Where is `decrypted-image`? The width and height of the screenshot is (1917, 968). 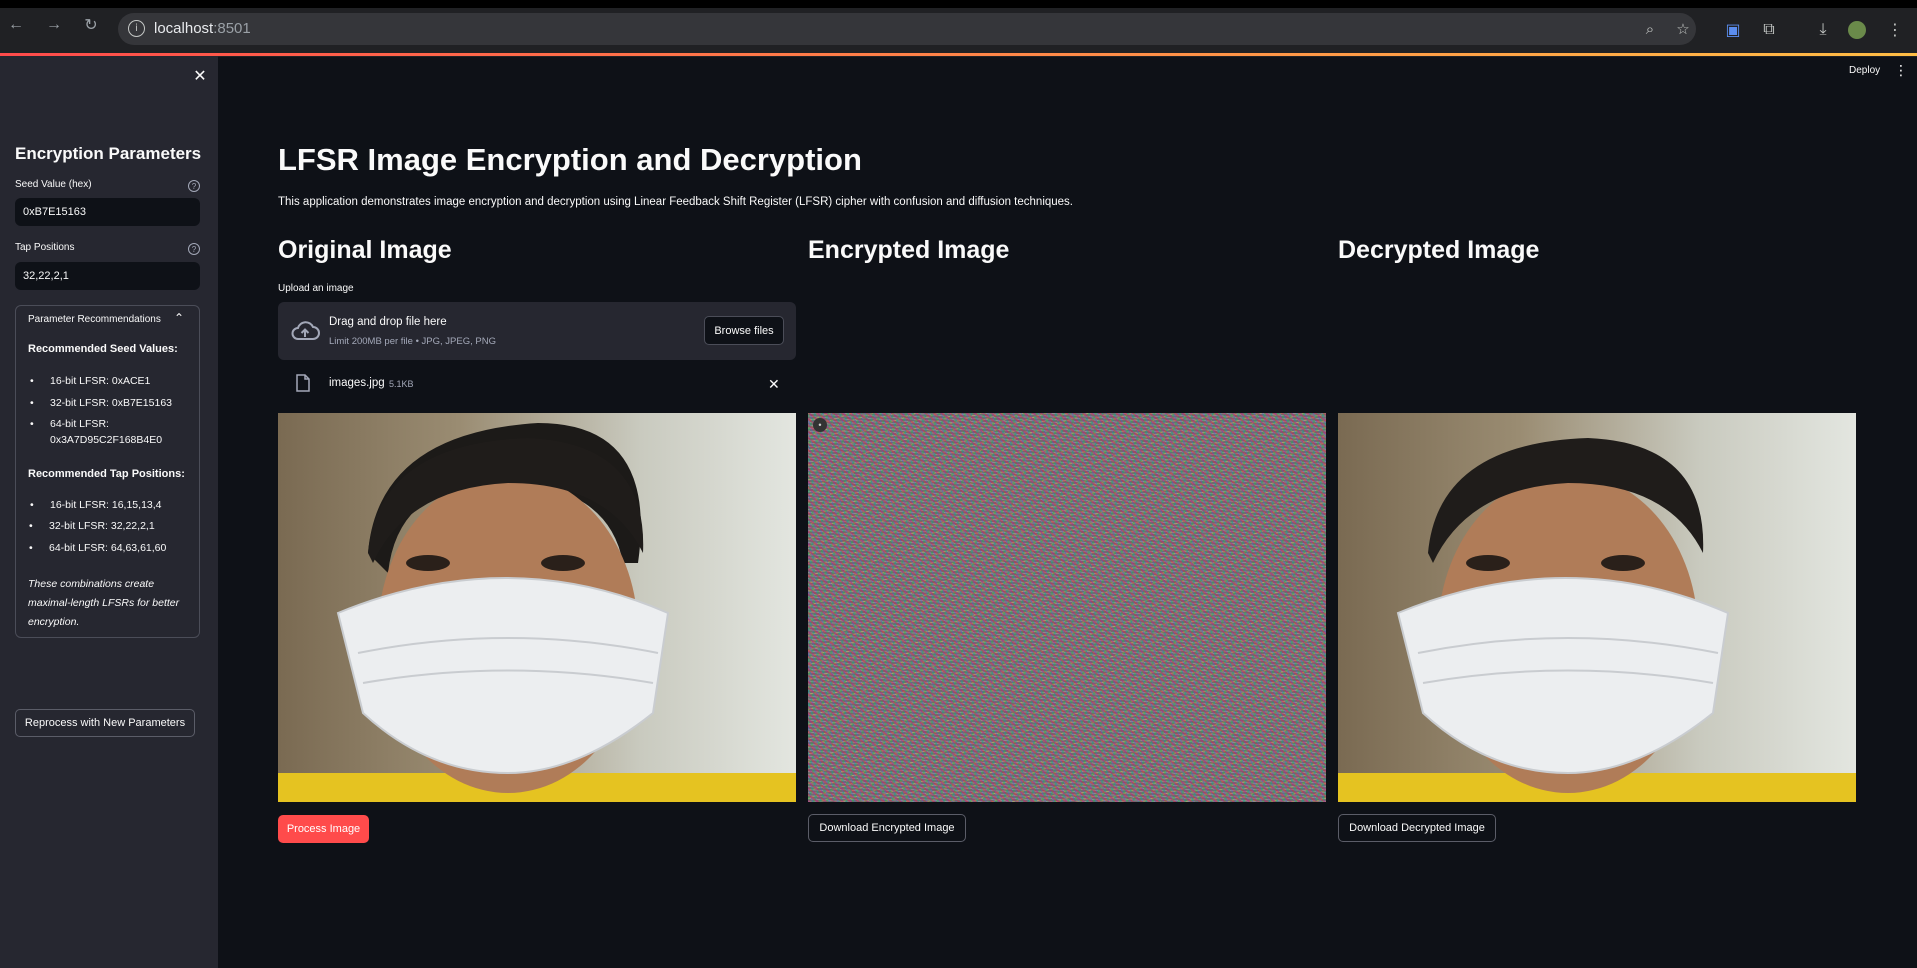 decrypted-image is located at coordinates (1597, 607).